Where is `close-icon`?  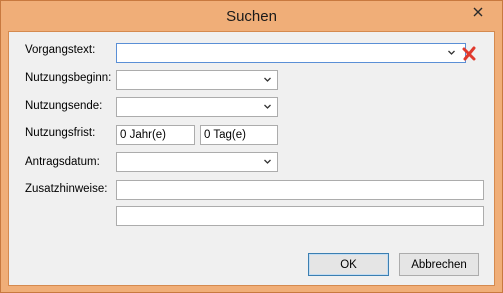
close-icon is located at coordinates (477, 11).